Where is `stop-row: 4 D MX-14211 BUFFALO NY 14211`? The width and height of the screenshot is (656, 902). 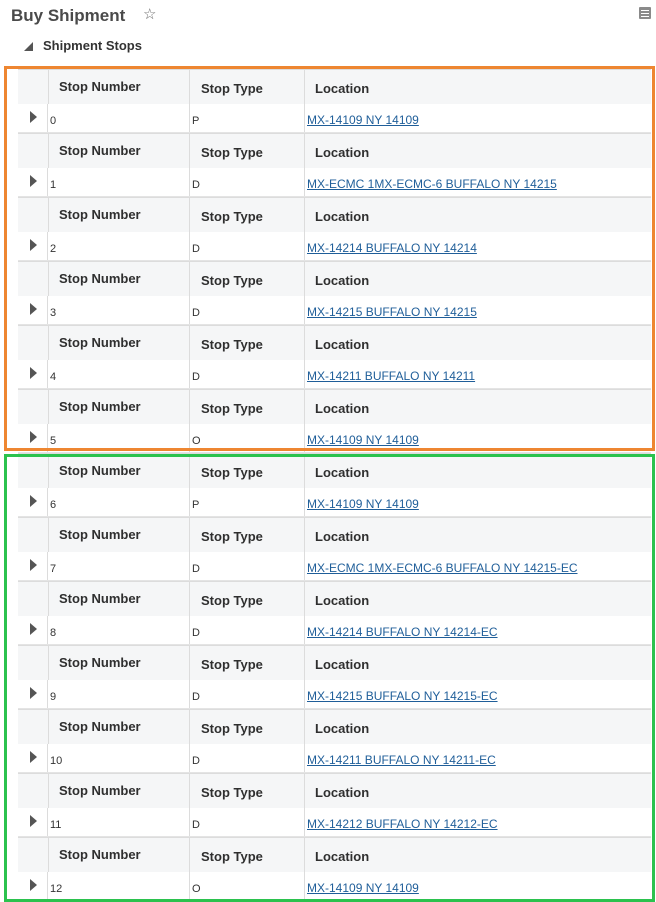 stop-row: 4 D MX-14211 BUFFALO NY 14211 is located at coordinates (334, 374).